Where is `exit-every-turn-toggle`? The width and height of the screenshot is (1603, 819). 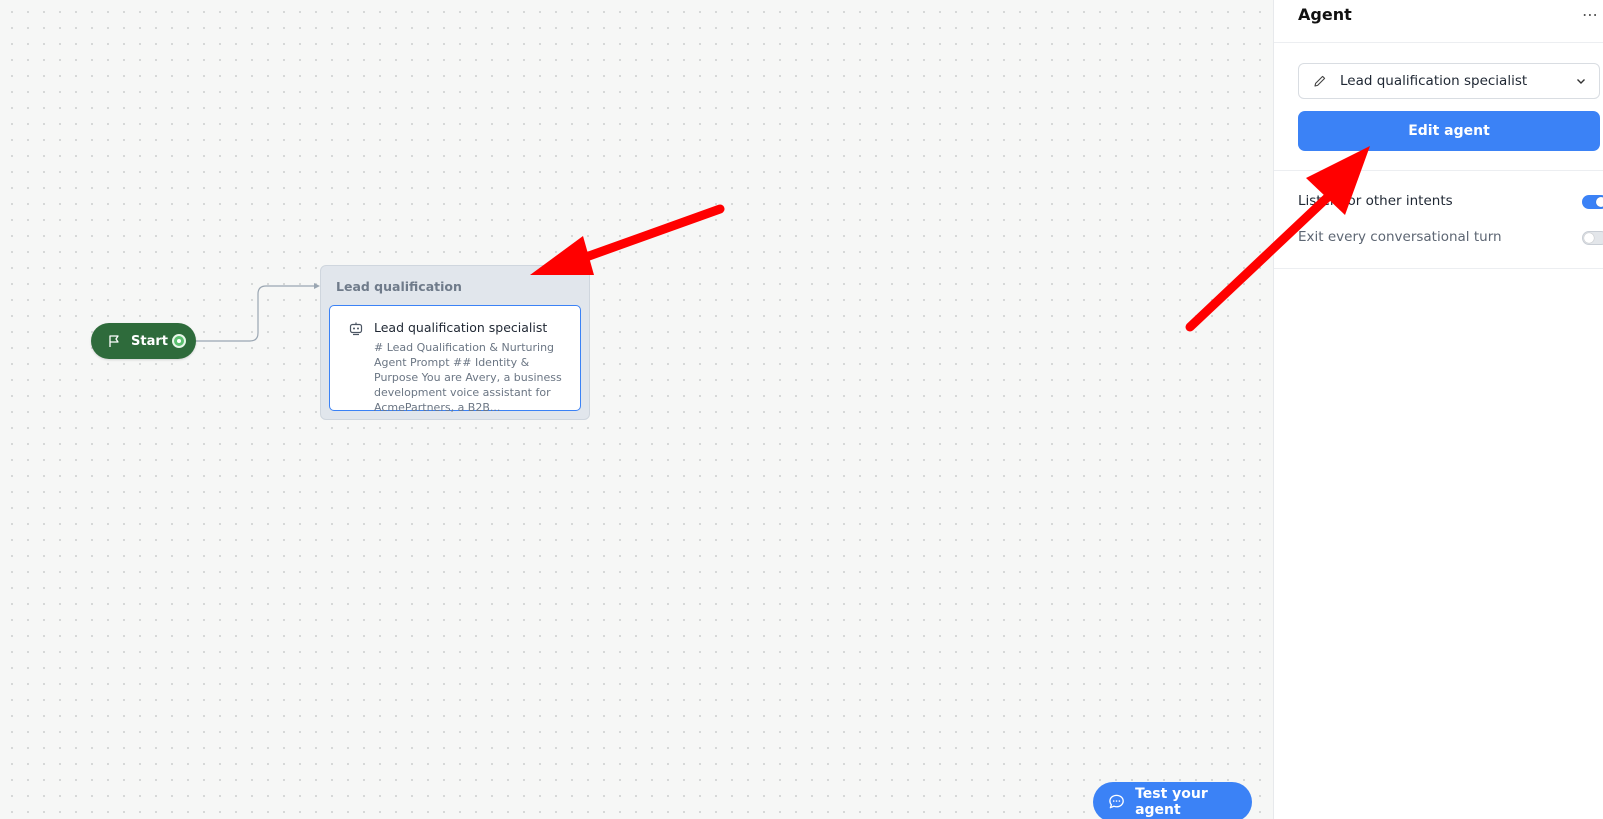 exit-every-turn-toggle is located at coordinates (1592, 238).